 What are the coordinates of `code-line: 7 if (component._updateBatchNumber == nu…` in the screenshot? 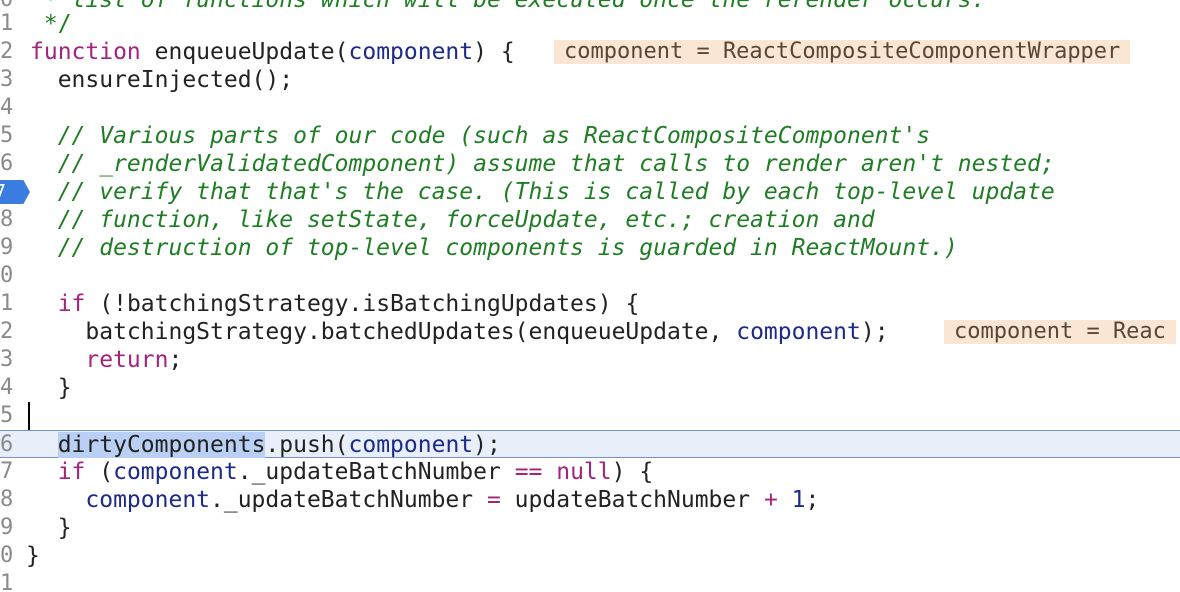 It's located at (590, 472).